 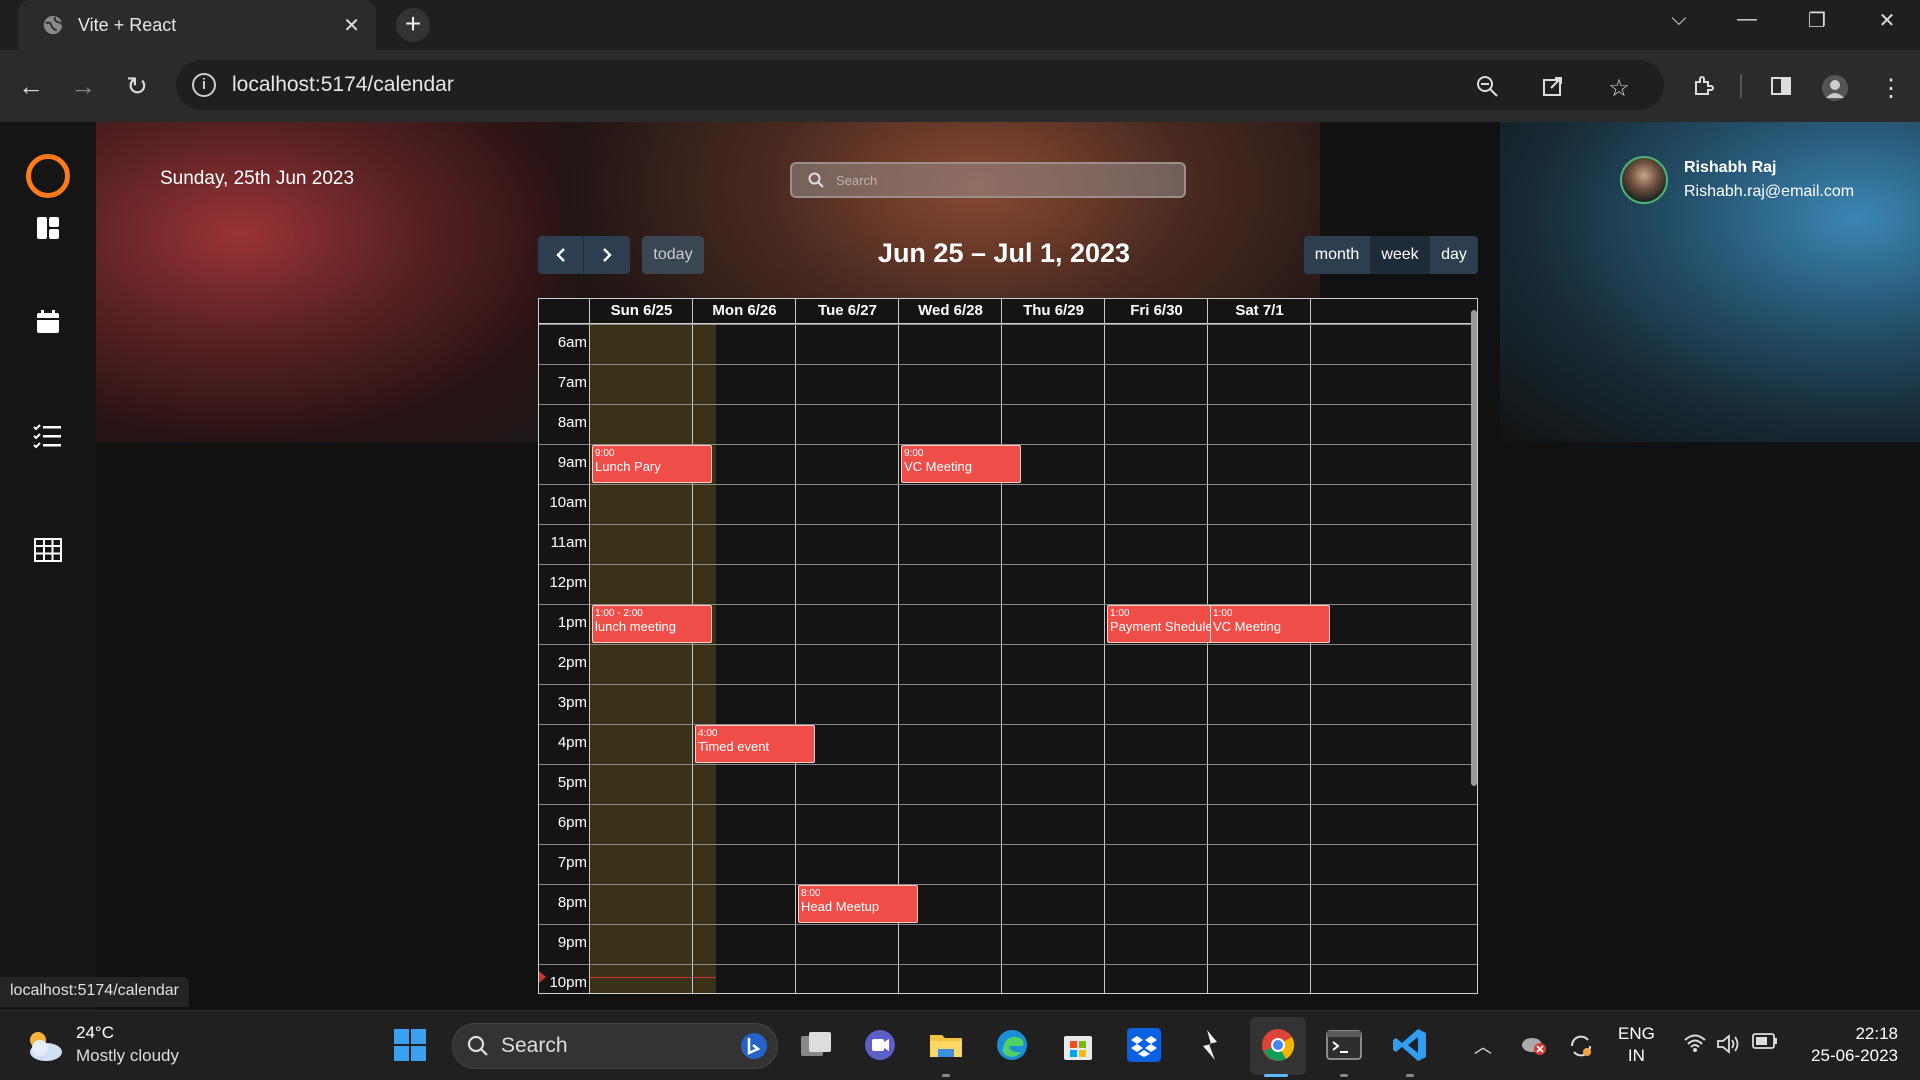 I want to click on event-title: Payment Shedules, so click(x=1165, y=626).